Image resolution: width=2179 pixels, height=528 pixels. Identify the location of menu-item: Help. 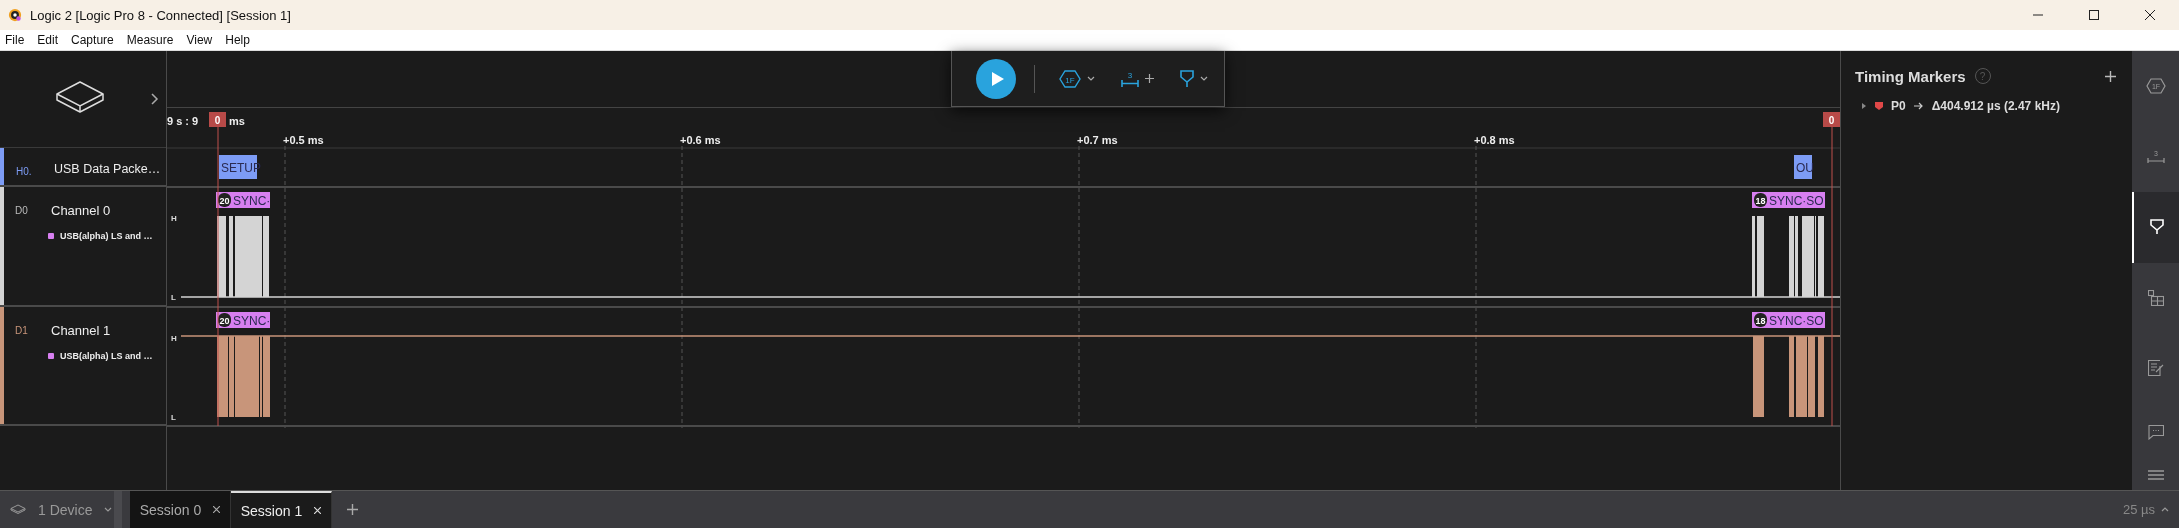
(237, 40).